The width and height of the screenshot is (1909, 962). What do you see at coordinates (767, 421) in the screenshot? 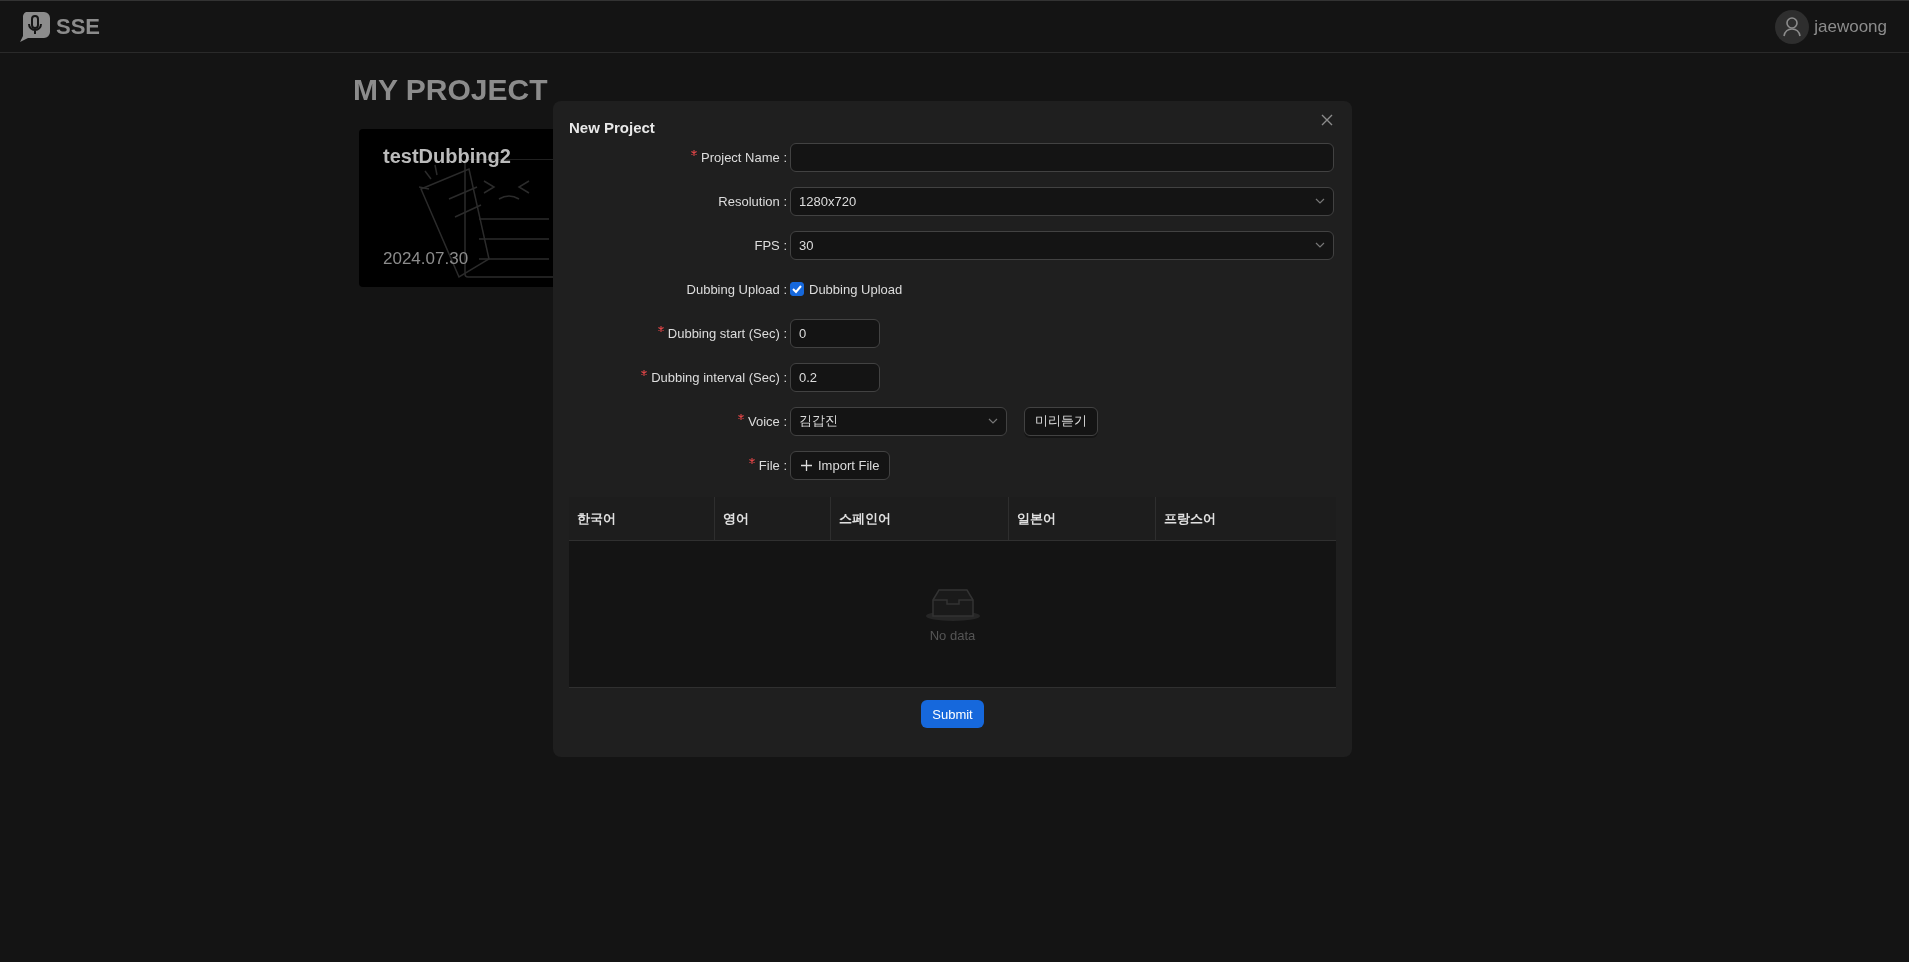
I see `field-label: Voice :` at bounding box center [767, 421].